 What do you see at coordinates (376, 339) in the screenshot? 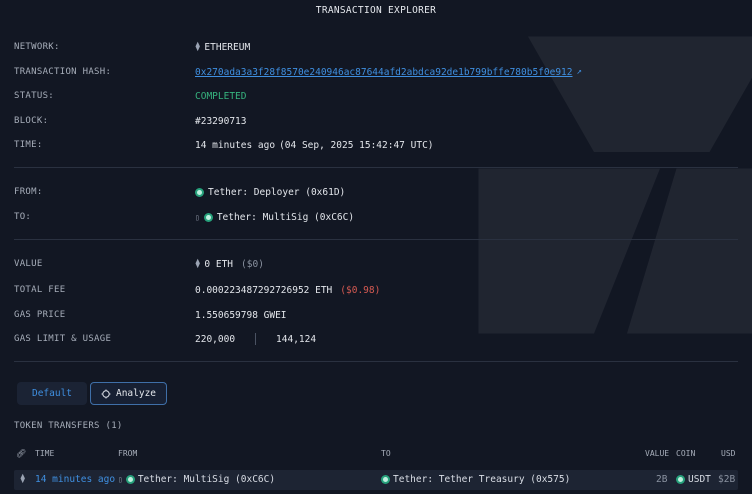
I see `gas-limit-row: GAS LIMIT & USAGE 220,000 144,124` at bounding box center [376, 339].